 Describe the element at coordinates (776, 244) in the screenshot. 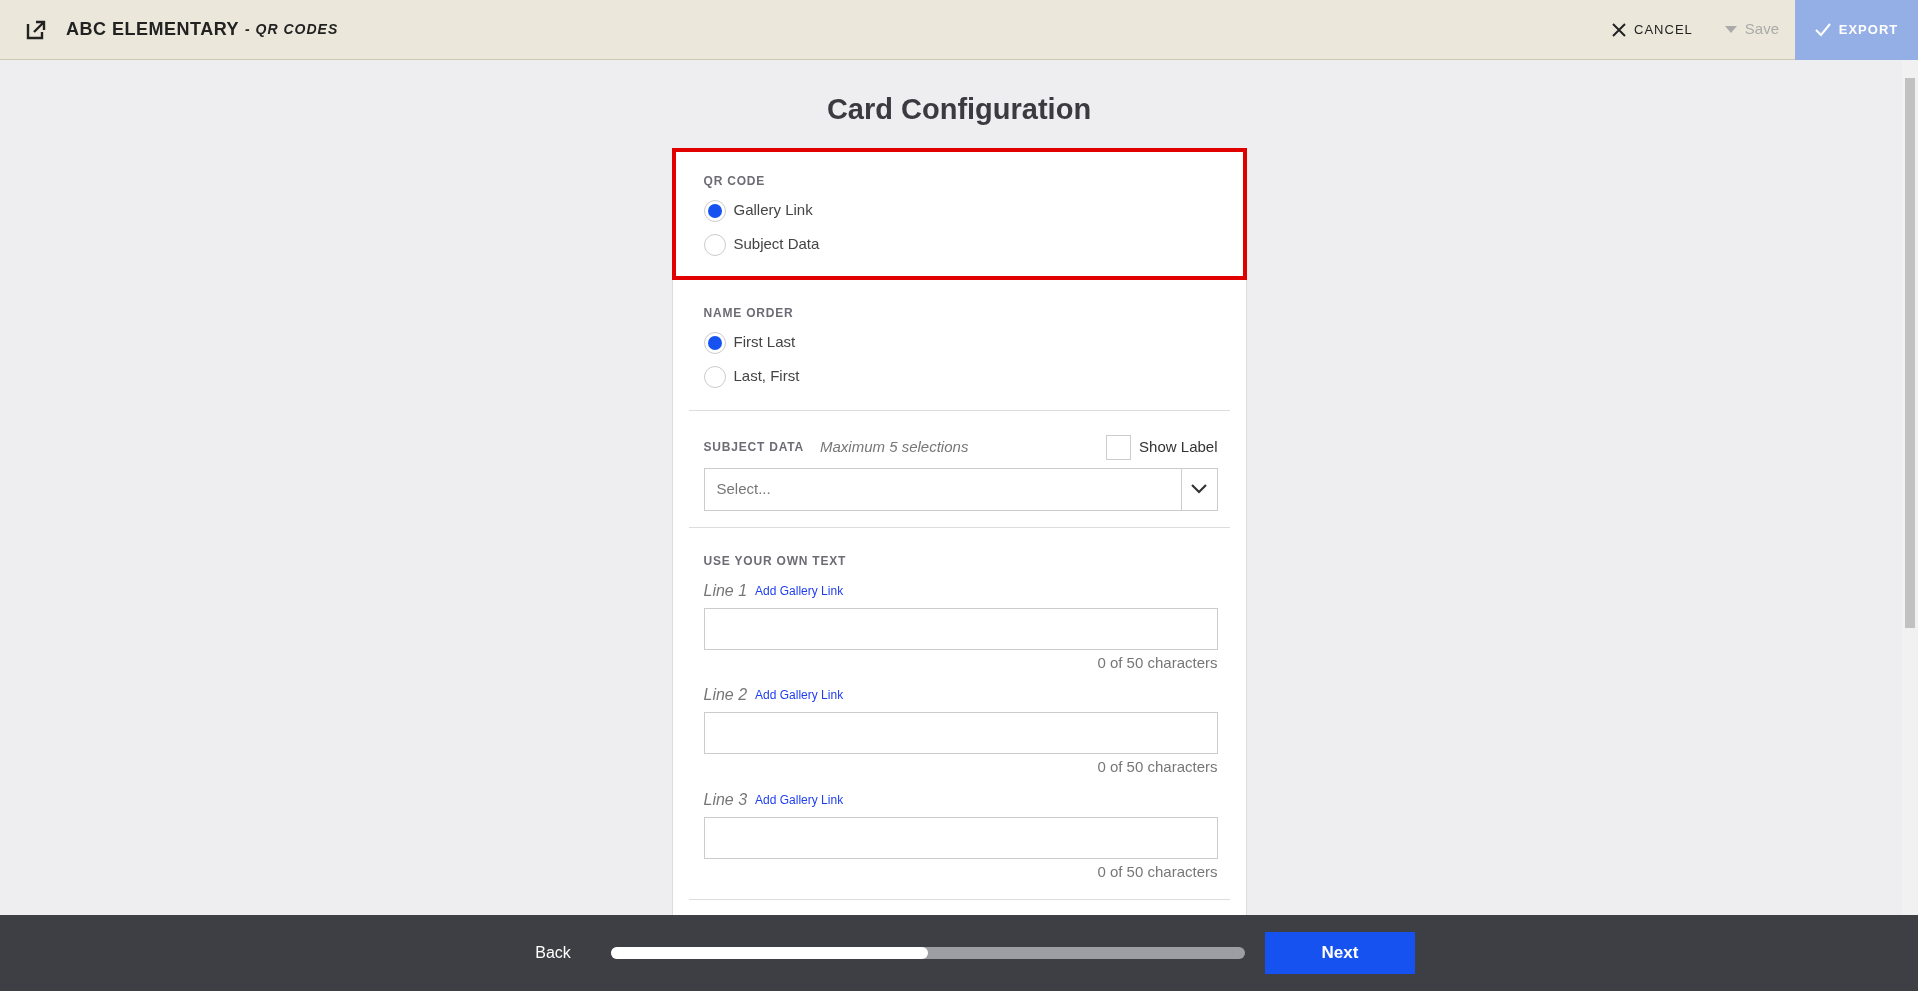

I see `option-label: Subject Data` at that location.